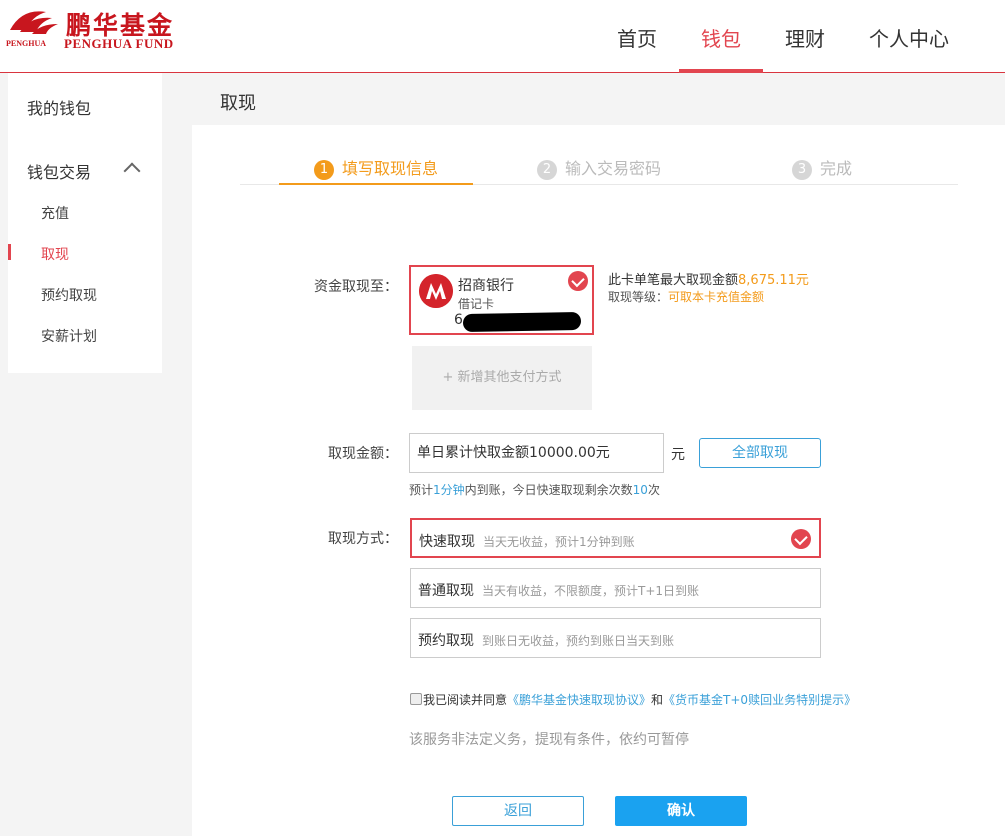 Image resolution: width=1005 pixels, height=836 pixels. I want to click on step-number: 1, so click(324, 170).